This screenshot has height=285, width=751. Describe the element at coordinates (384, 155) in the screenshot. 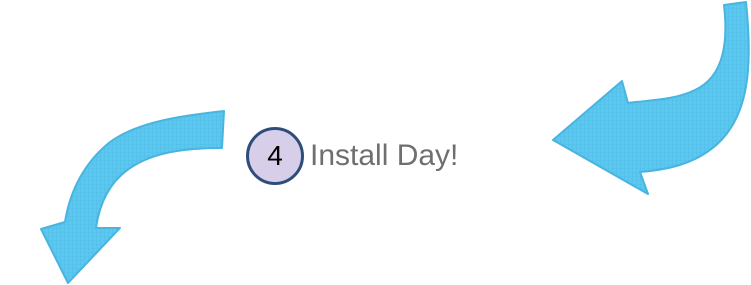

I see `step-title: Install Day!` at that location.